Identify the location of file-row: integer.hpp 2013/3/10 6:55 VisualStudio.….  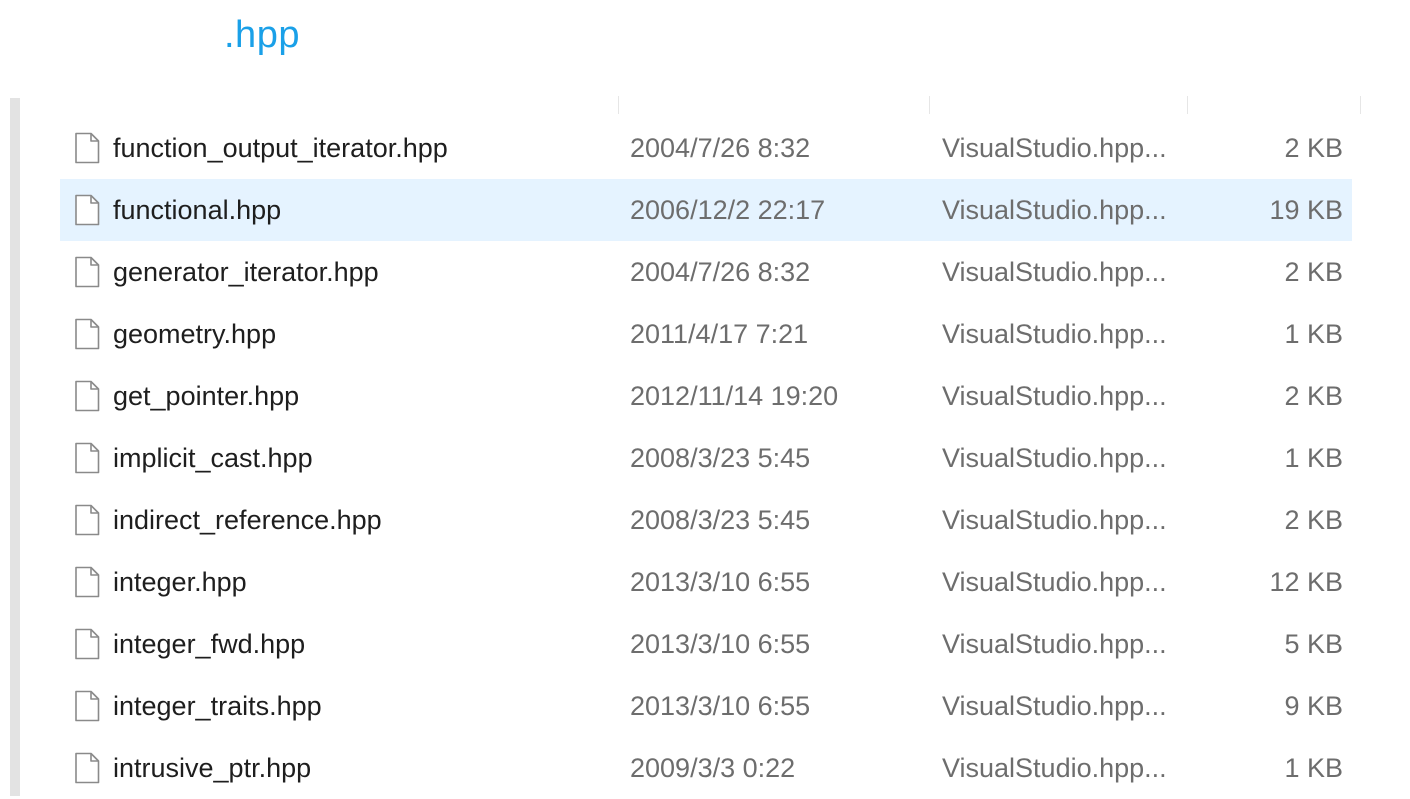
(706, 582).